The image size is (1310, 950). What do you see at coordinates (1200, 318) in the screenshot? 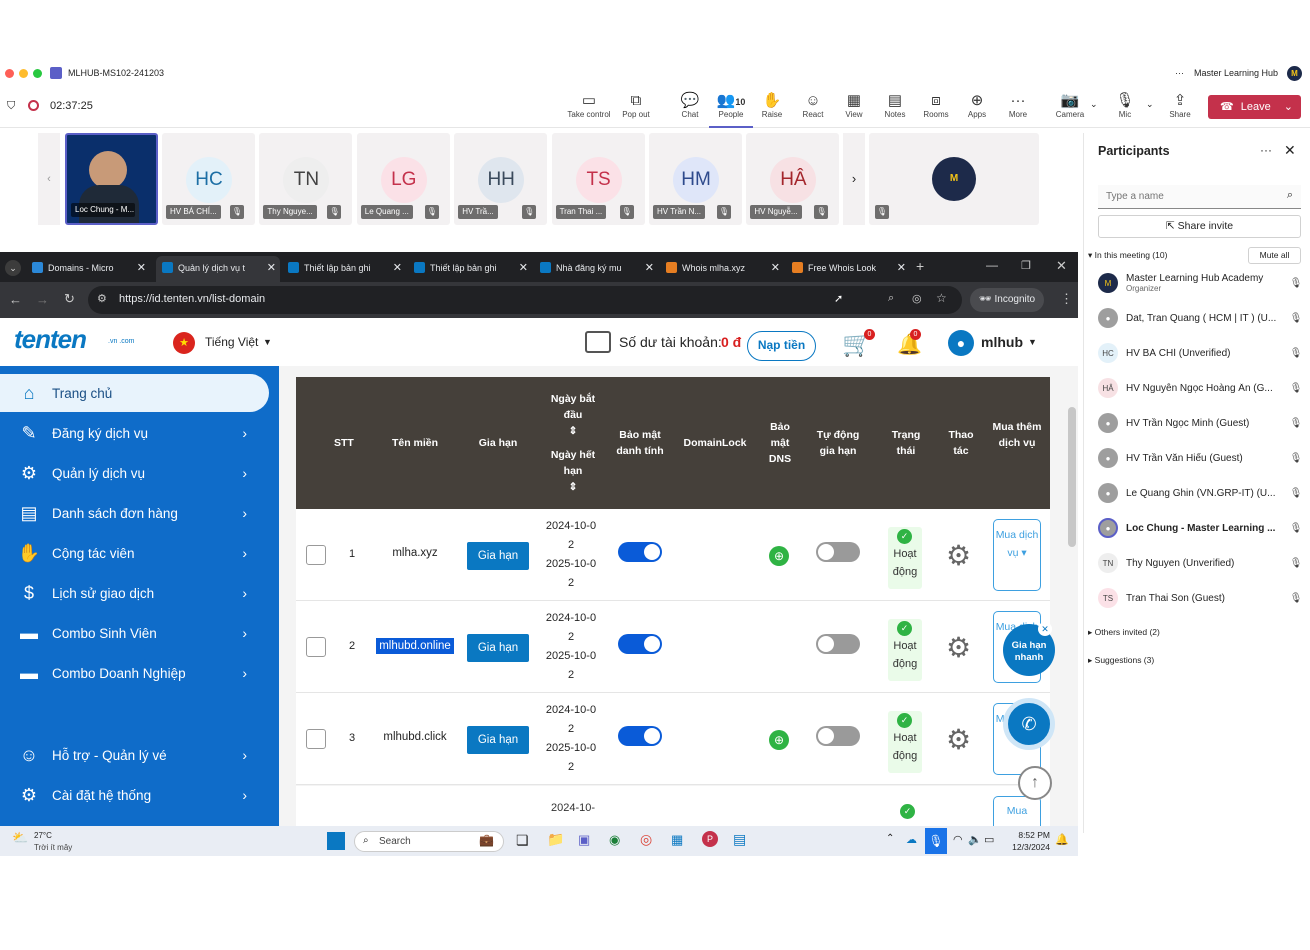
I see `participant-row: ● Dat, Tran Quang ( HCM | IT ) (U... 🎙` at bounding box center [1200, 318].